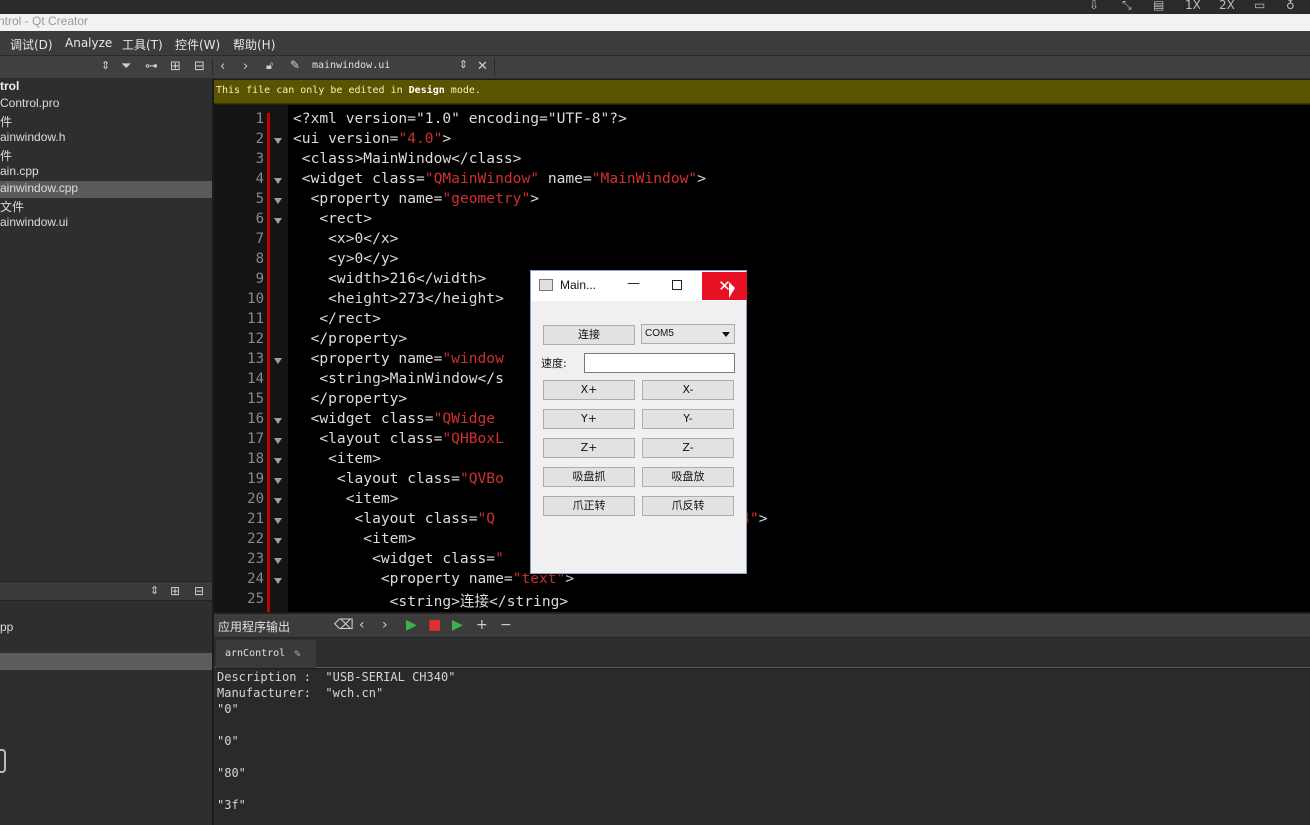  Describe the element at coordinates (297, 653) in the screenshot. I see `close-tab-icon: ✎` at that location.